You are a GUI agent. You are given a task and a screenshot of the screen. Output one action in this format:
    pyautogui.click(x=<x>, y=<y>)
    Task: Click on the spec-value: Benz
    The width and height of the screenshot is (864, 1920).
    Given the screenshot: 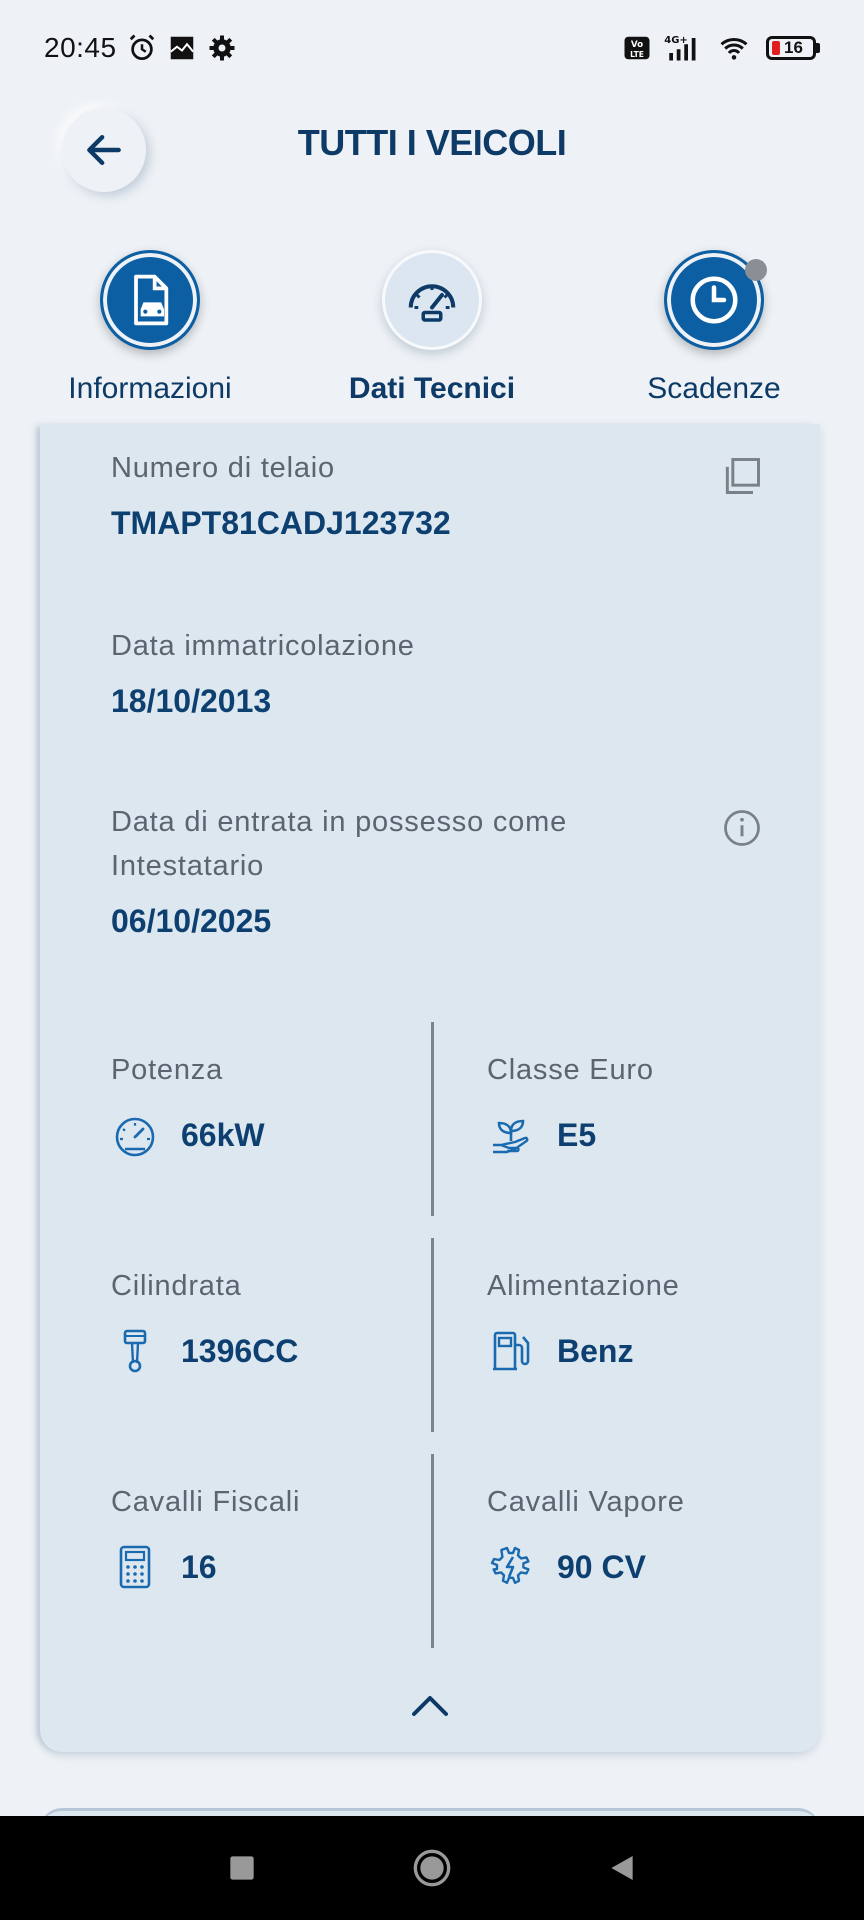 What is the action you would take?
    pyautogui.click(x=595, y=1350)
    